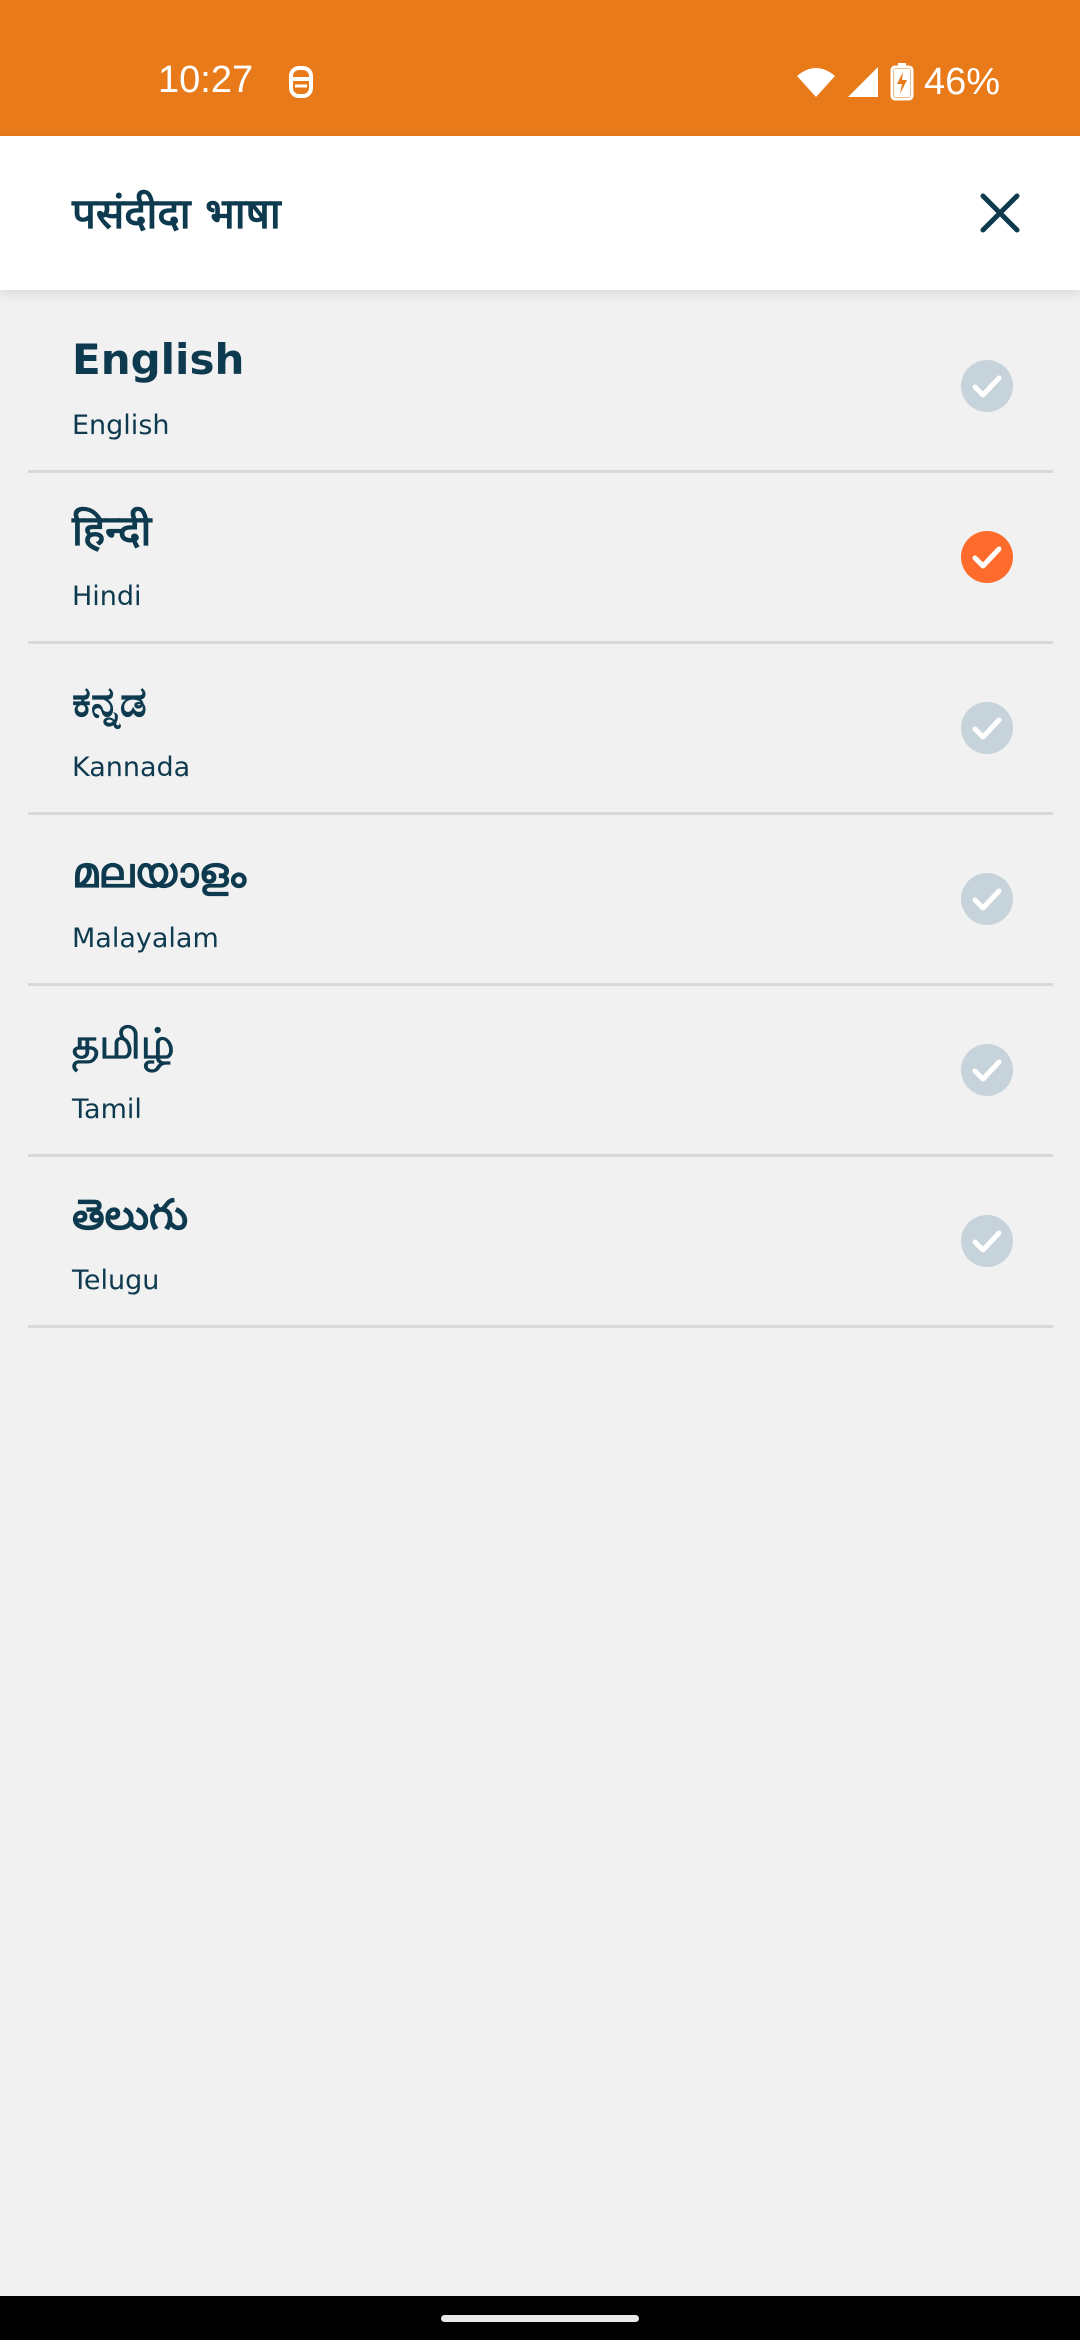 This screenshot has height=2340, width=1080. I want to click on language-english-name: English, so click(121, 425).